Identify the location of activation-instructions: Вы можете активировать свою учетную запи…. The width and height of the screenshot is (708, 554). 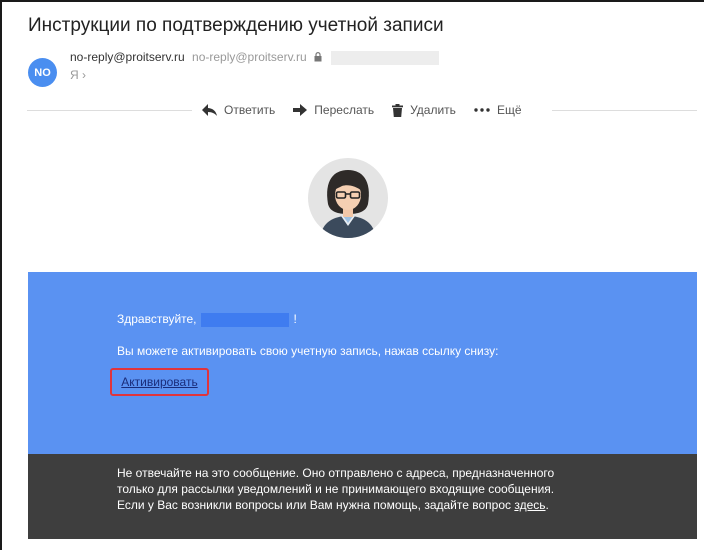
(308, 351).